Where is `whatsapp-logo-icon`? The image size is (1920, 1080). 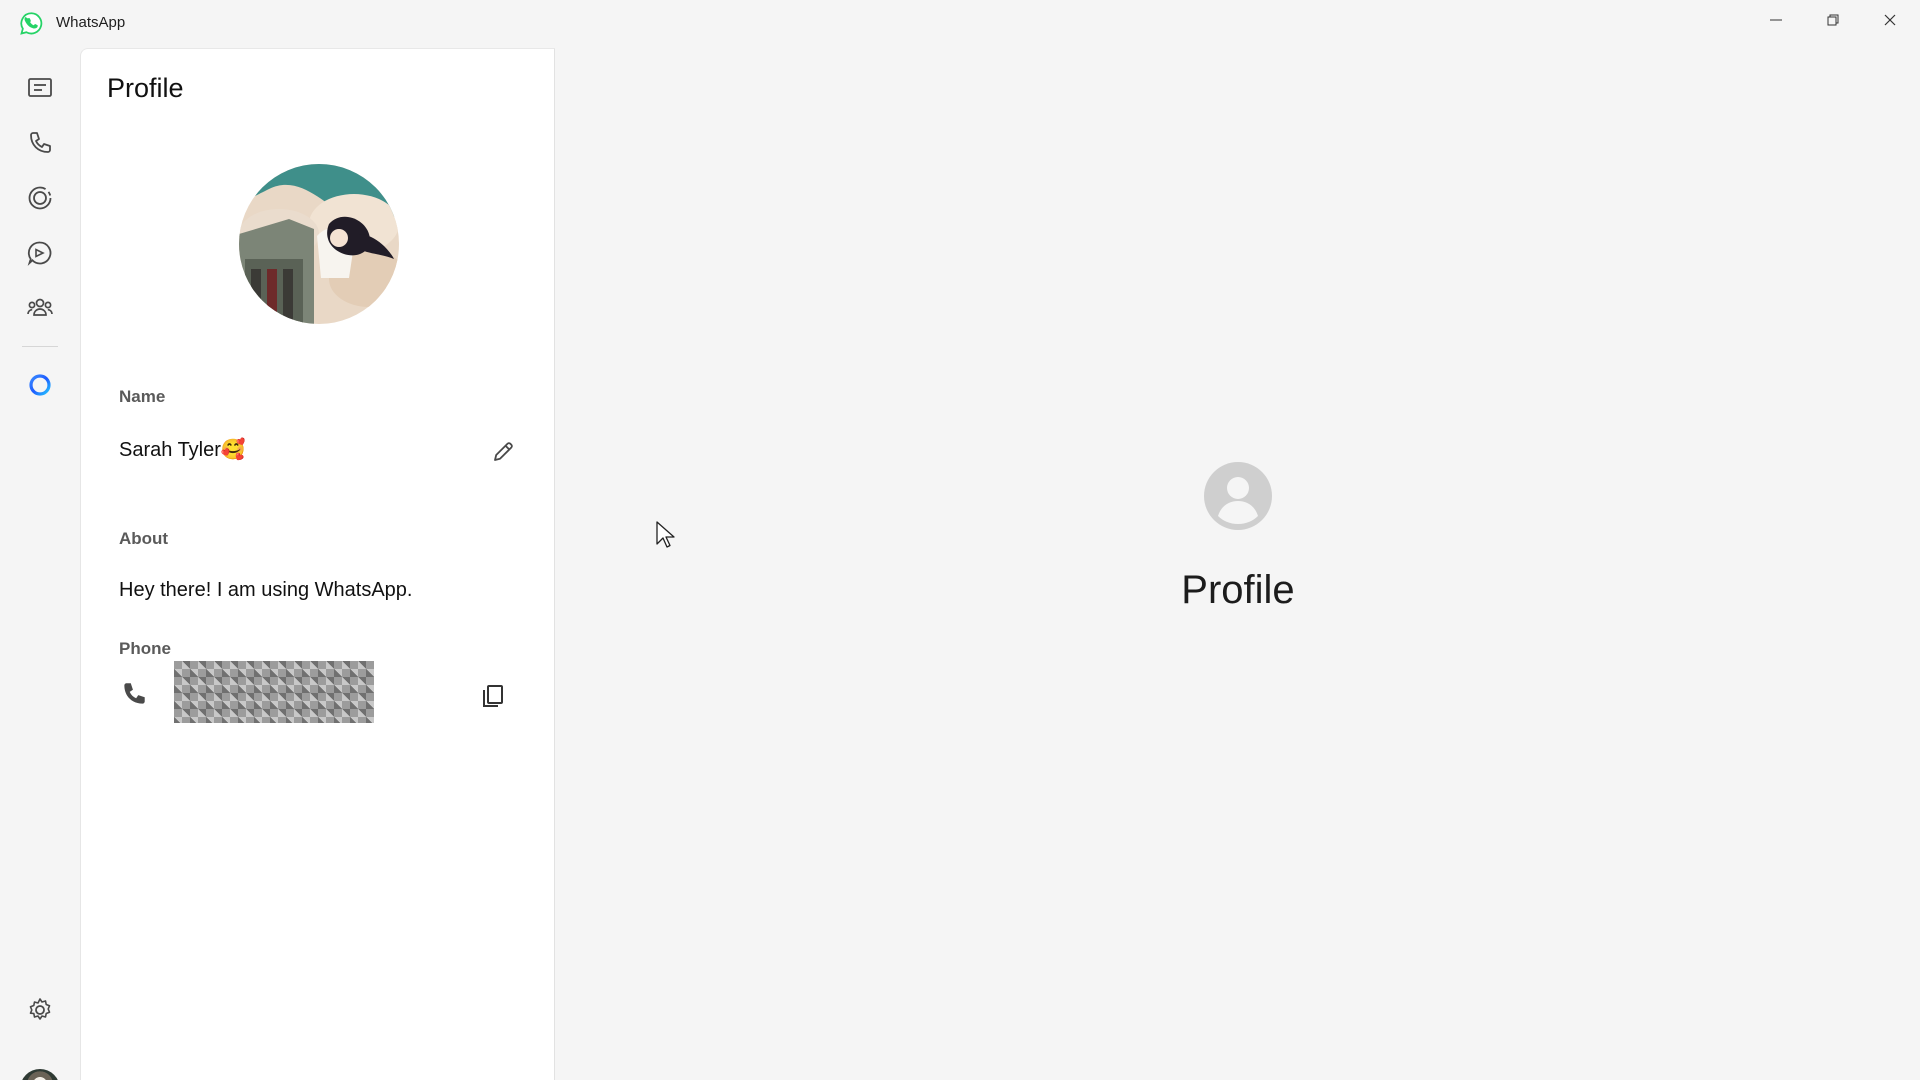 whatsapp-logo-icon is located at coordinates (31, 23).